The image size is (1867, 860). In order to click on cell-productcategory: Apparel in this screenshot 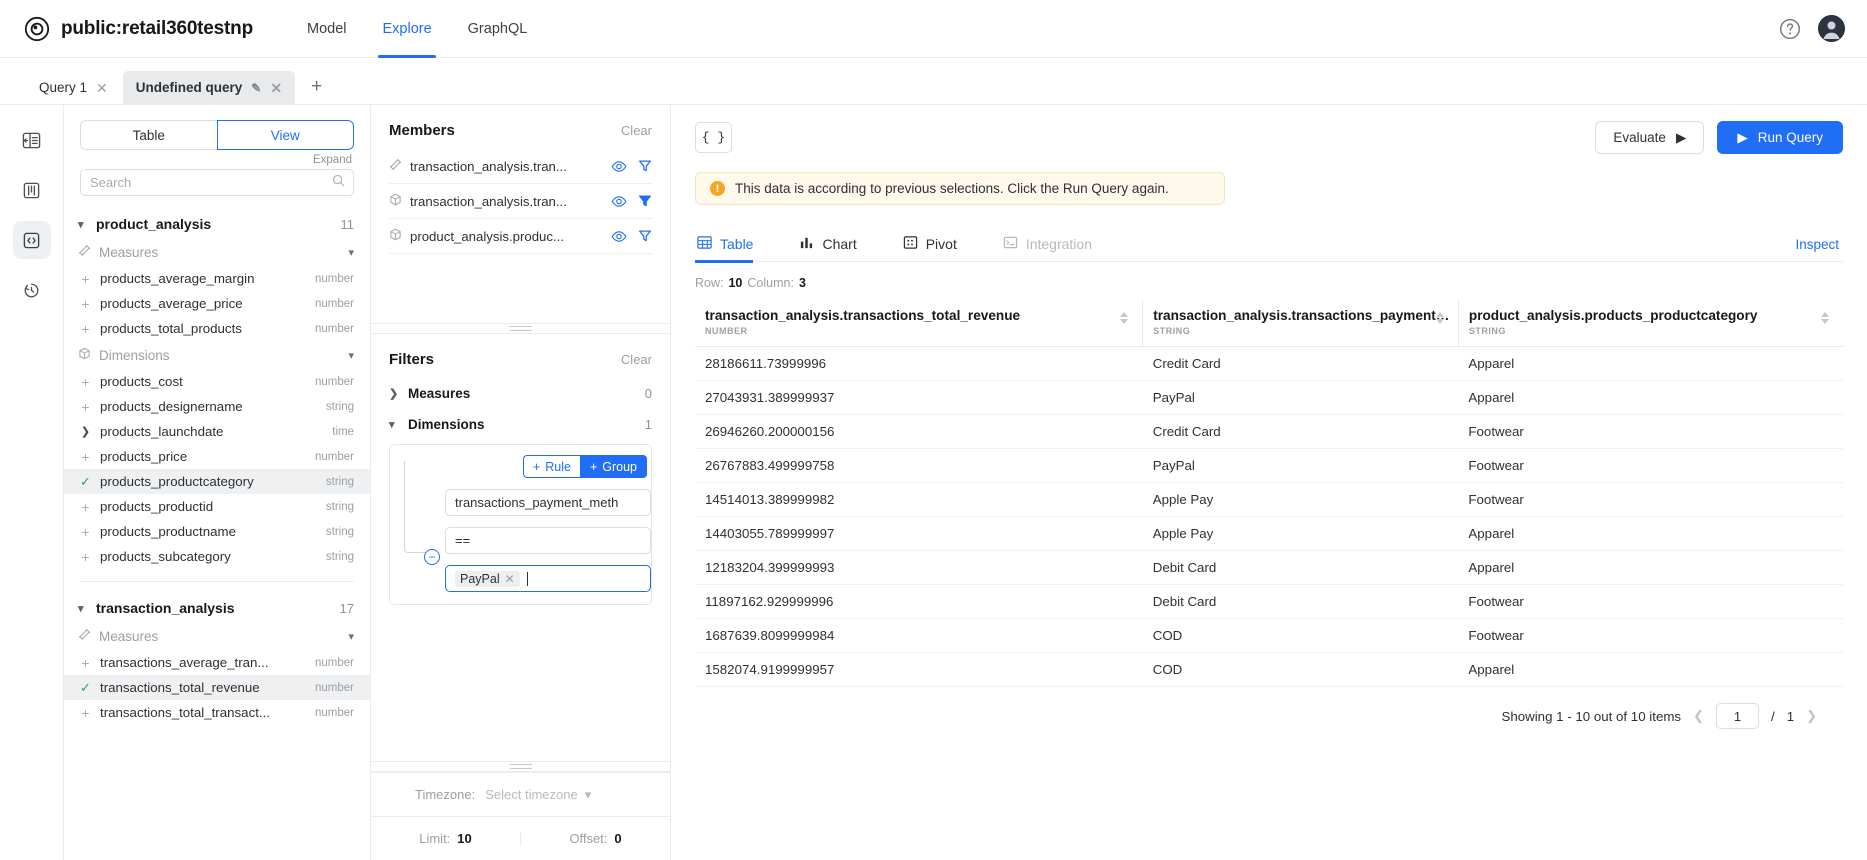, I will do `click(1650, 533)`.